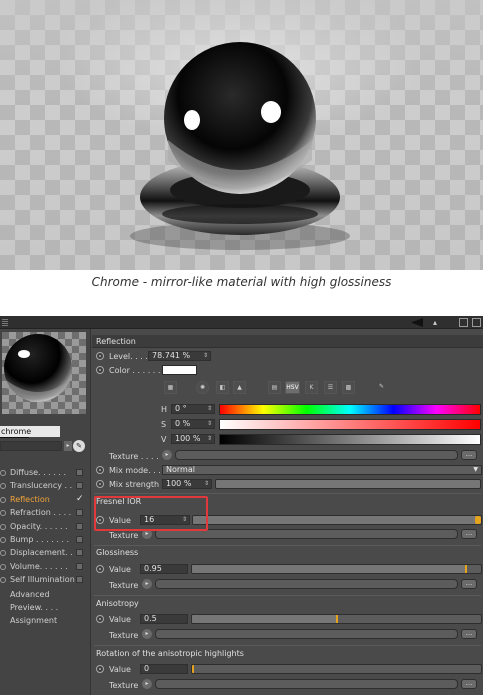 The height and width of the screenshot is (695, 483). Describe the element at coordinates (437, 322) in the screenshot. I see `up-arrow-icon: ▴` at that location.